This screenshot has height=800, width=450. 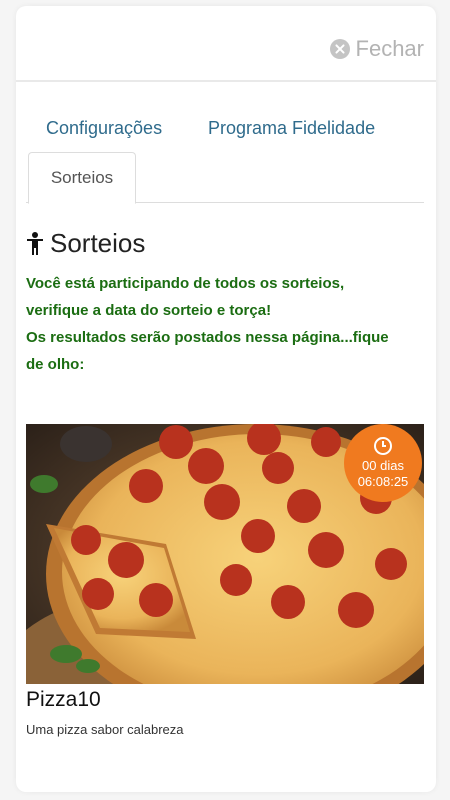 What do you see at coordinates (35, 243) in the screenshot?
I see `person-icon` at bounding box center [35, 243].